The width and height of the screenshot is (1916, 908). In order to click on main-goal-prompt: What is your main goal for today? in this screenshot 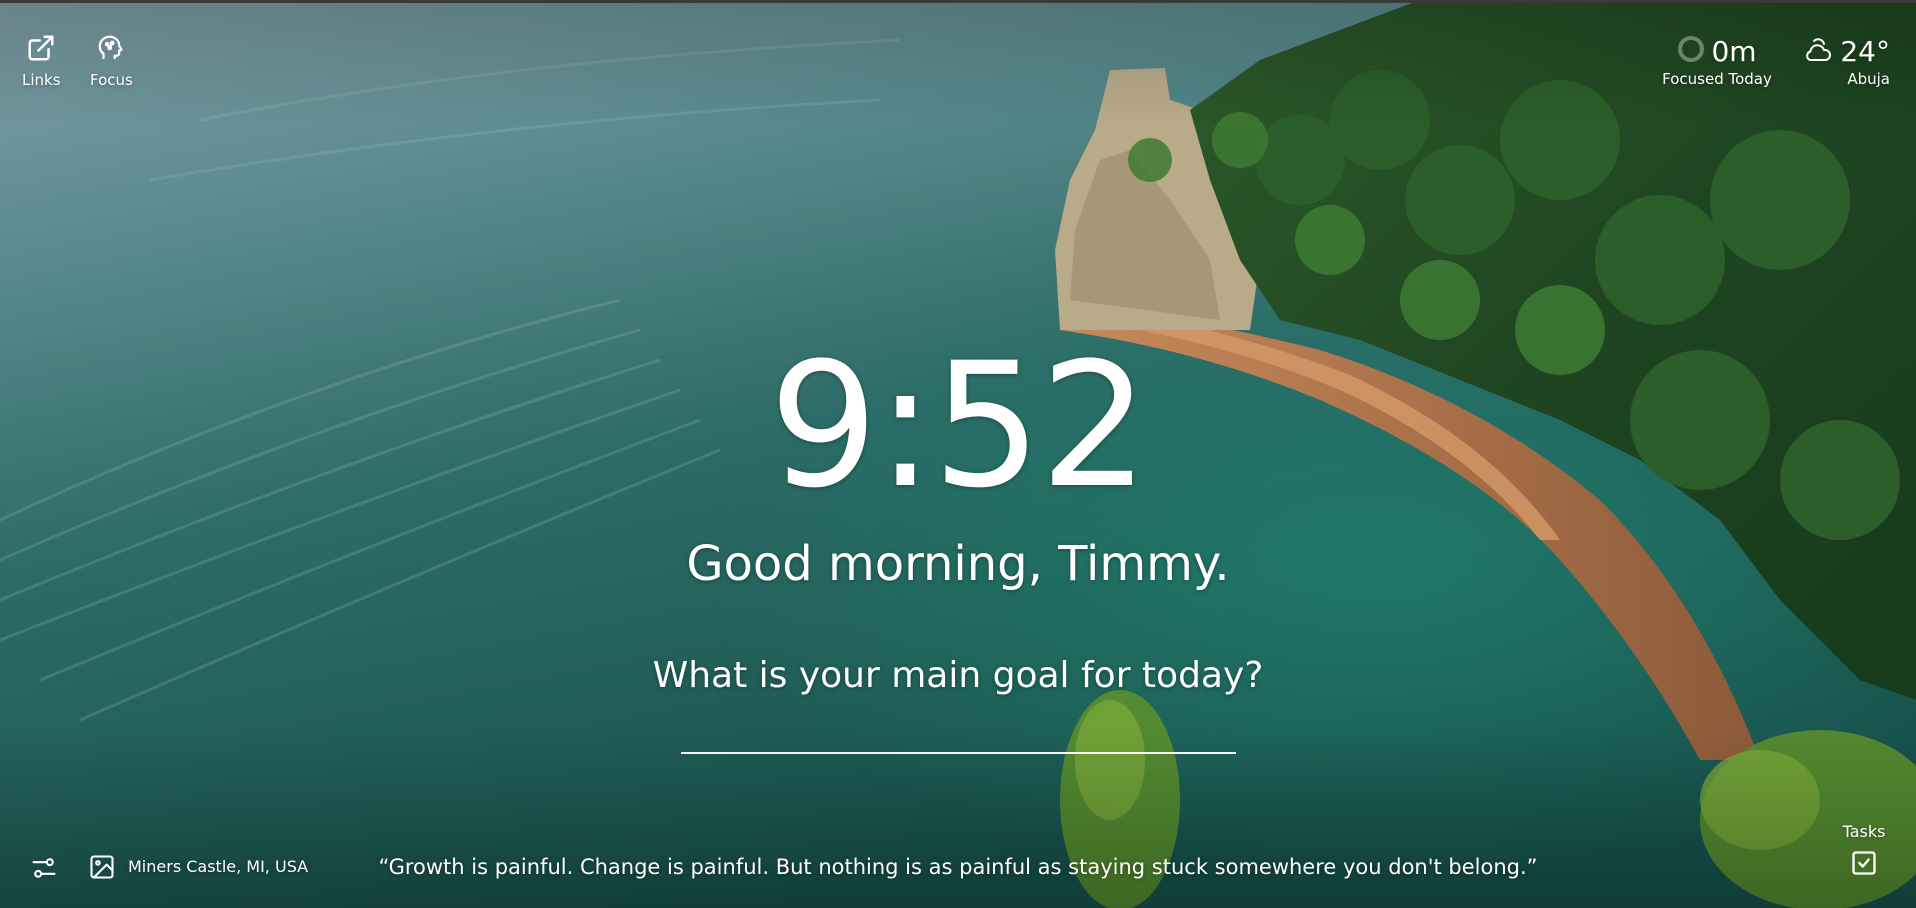, I will do `click(958, 675)`.